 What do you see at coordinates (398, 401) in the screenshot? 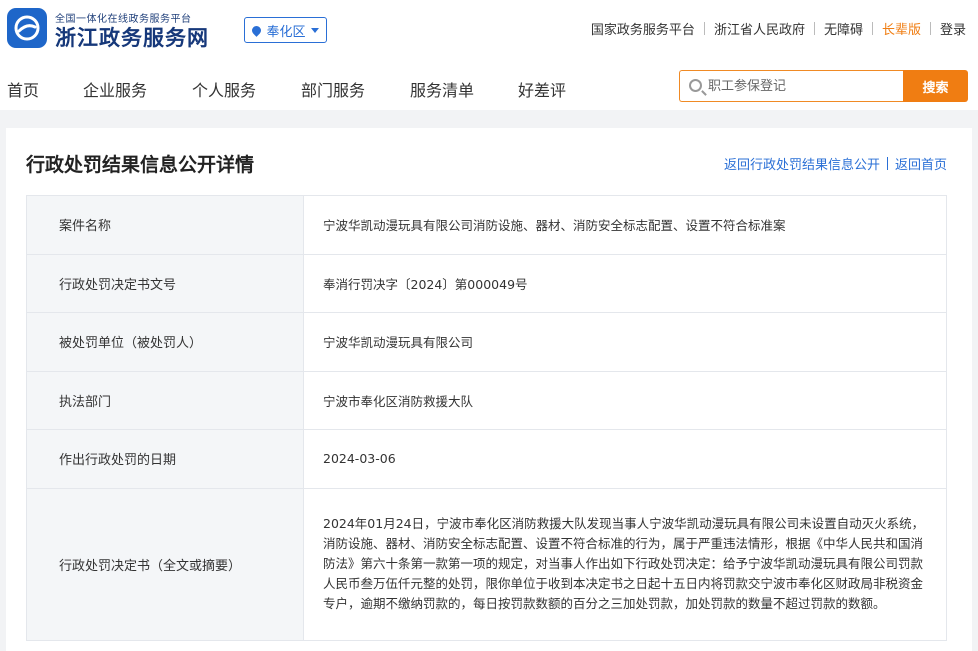
I see `field-value: 宁波市奉化区消防救援大队` at bounding box center [398, 401].